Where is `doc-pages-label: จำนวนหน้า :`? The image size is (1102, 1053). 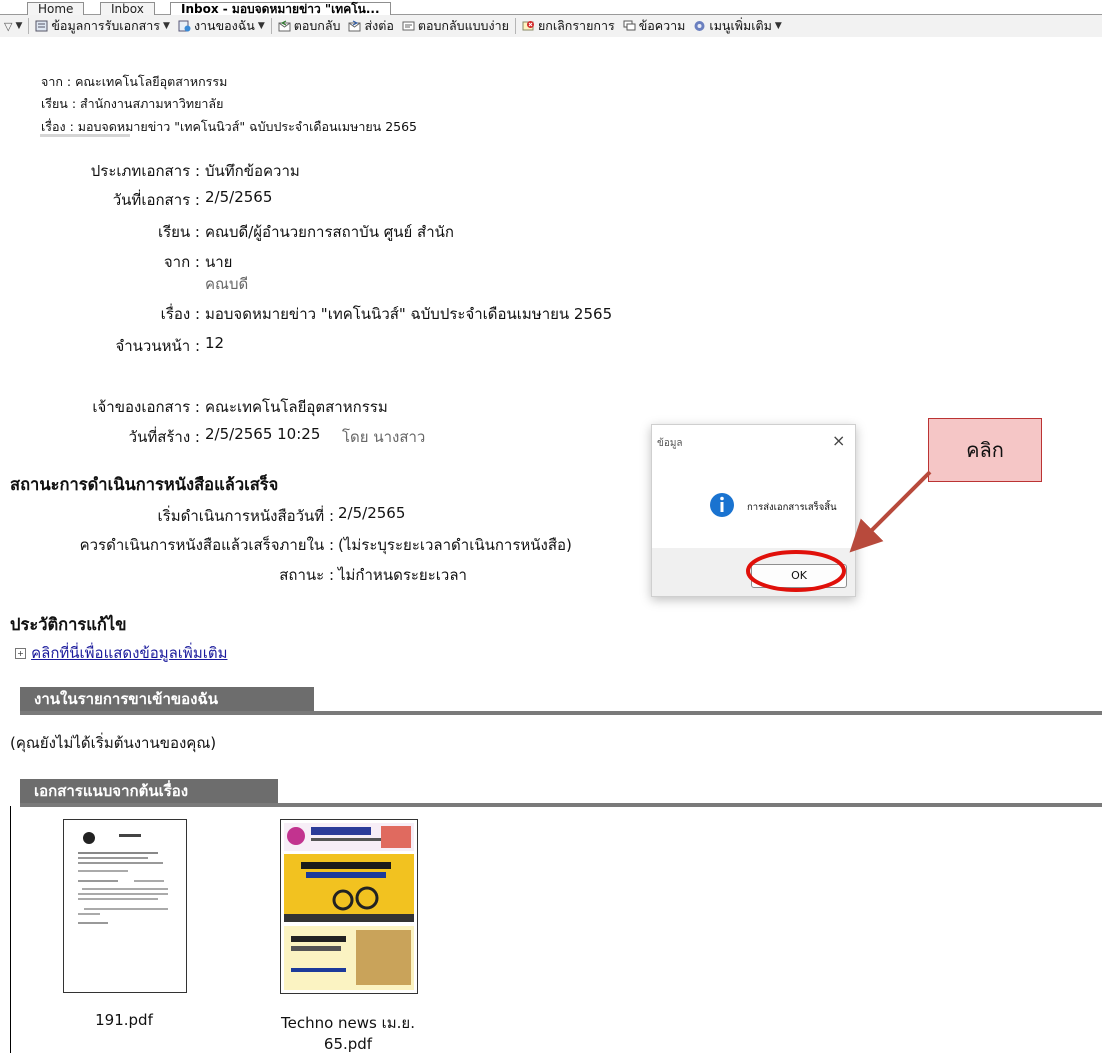
doc-pages-label: จำนวนหน้า : is located at coordinates (157, 346).